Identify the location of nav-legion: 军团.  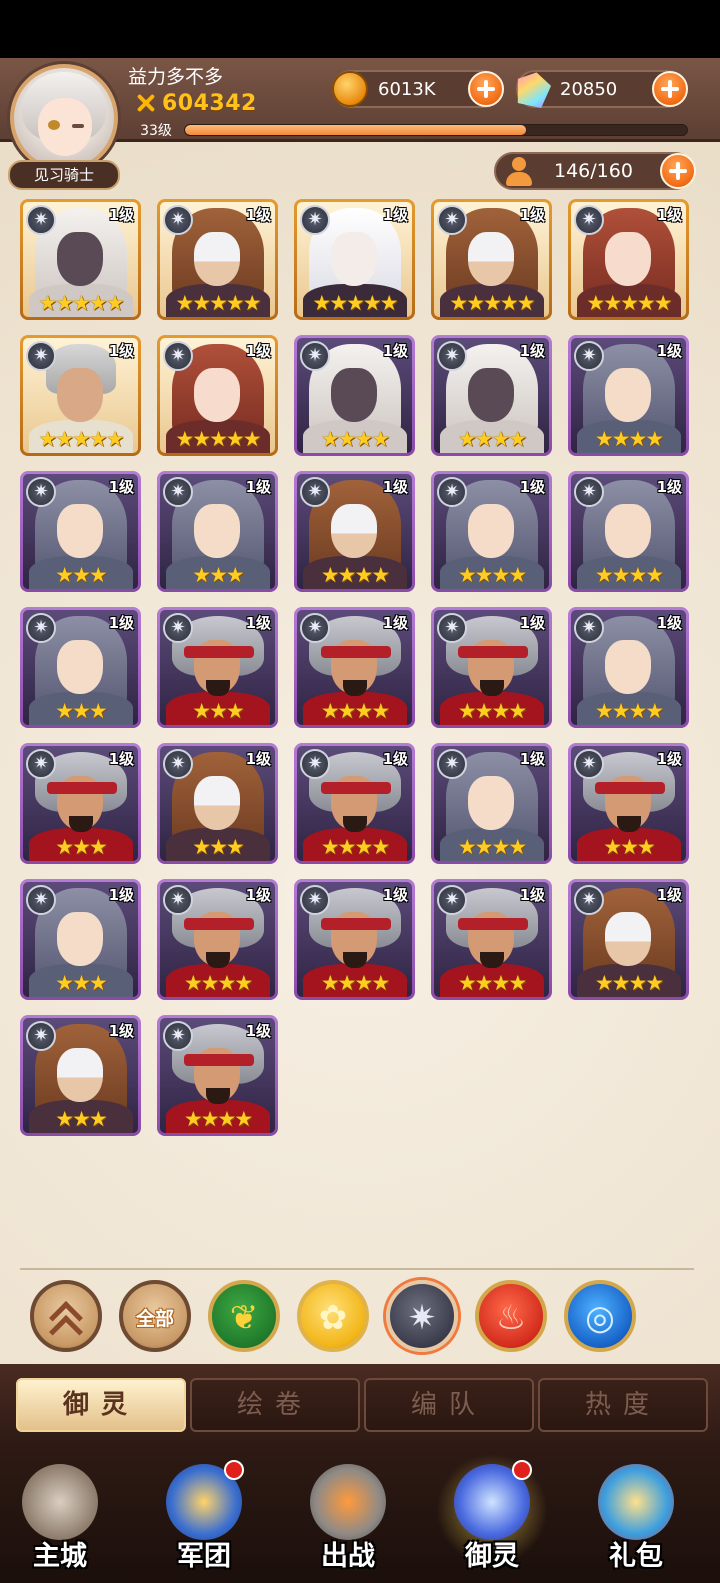
(204, 1518).